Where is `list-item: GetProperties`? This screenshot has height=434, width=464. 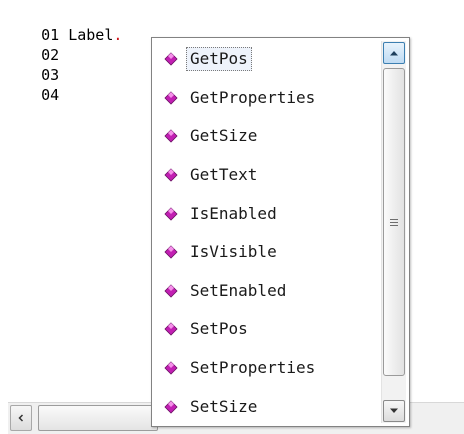
list-item: GetProperties is located at coordinates (267, 98).